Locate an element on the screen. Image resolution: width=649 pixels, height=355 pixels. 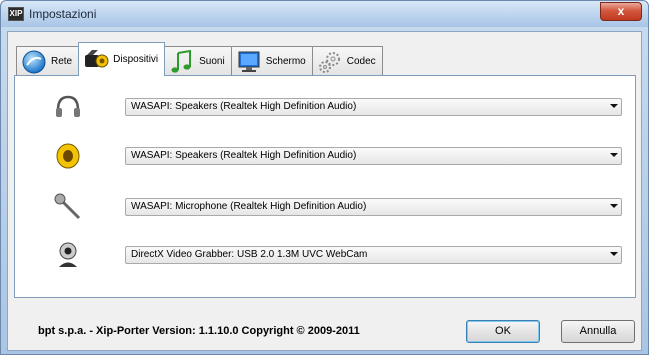
ok-button: OK is located at coordinates (503, 331).